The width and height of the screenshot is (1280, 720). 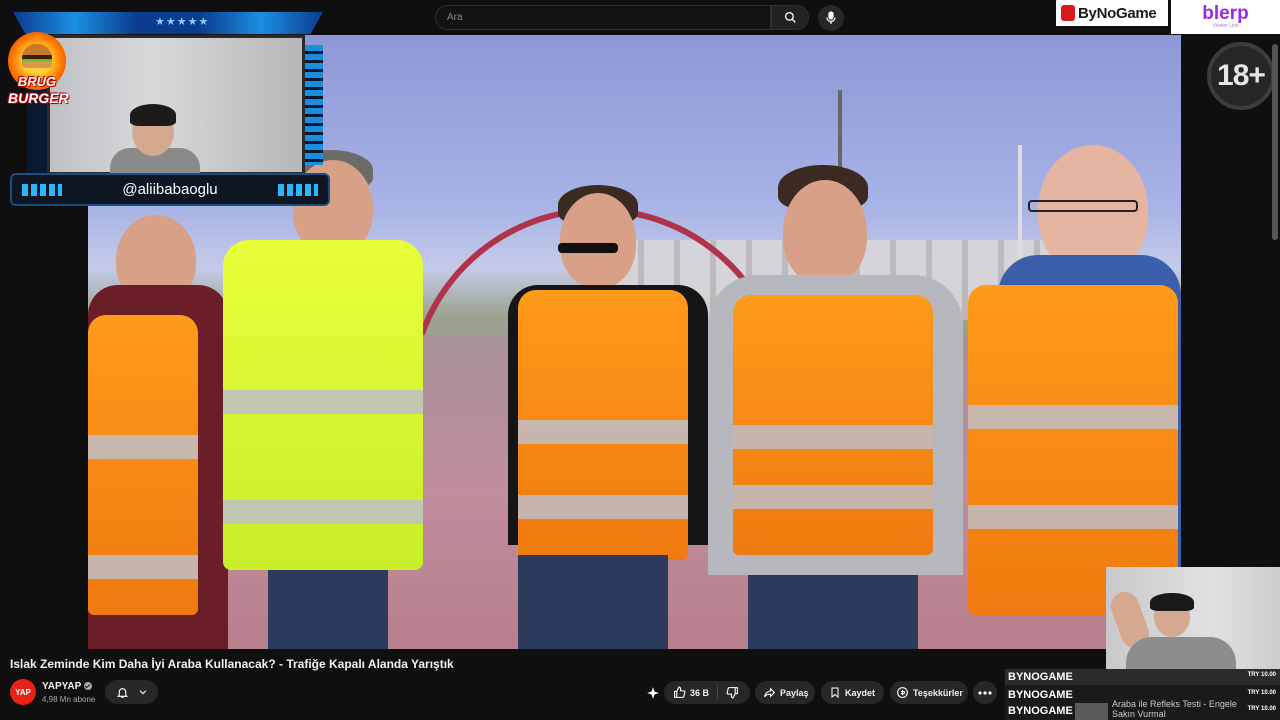 I want to click on share-icon, so click(x=770, y=692).